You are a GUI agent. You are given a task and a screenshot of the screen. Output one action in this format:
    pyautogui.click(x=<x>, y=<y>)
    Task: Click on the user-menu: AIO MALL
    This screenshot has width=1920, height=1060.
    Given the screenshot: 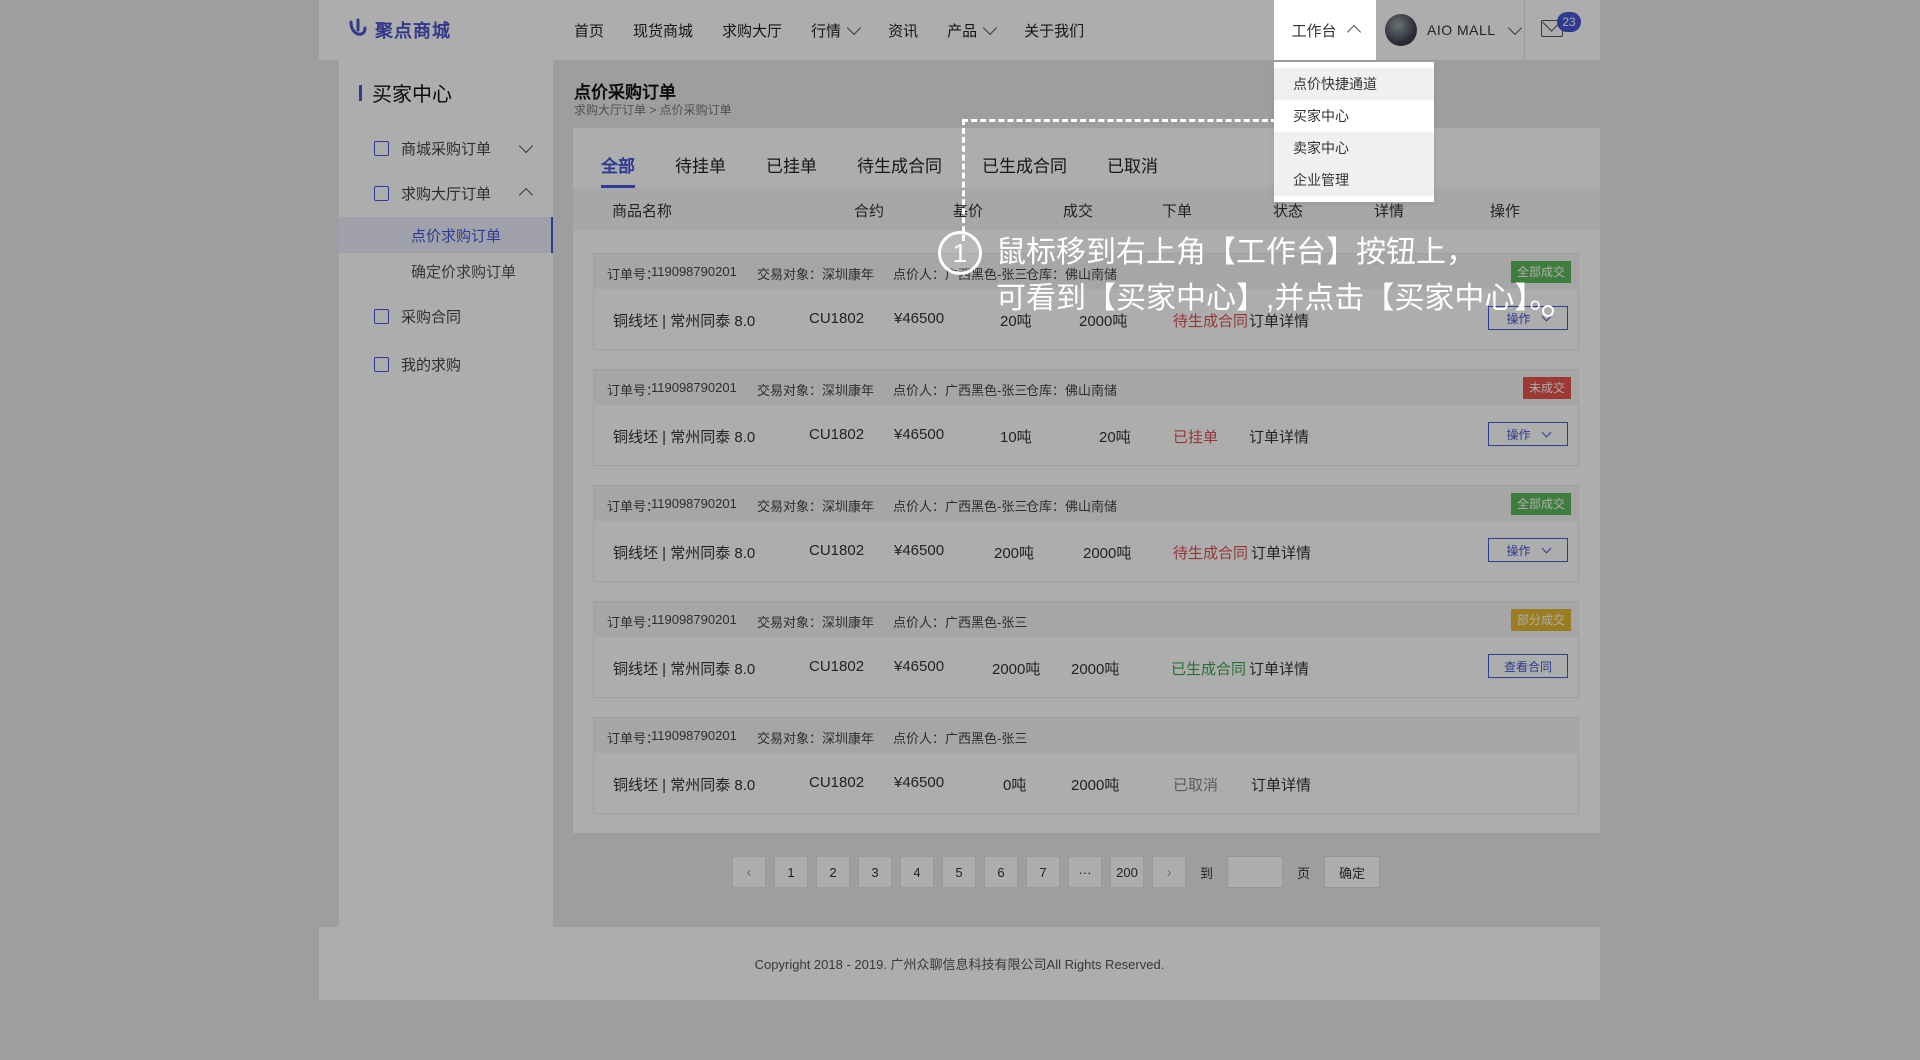 What is the action you would take?
    pyautogui.click(x=1453, y=30)
    